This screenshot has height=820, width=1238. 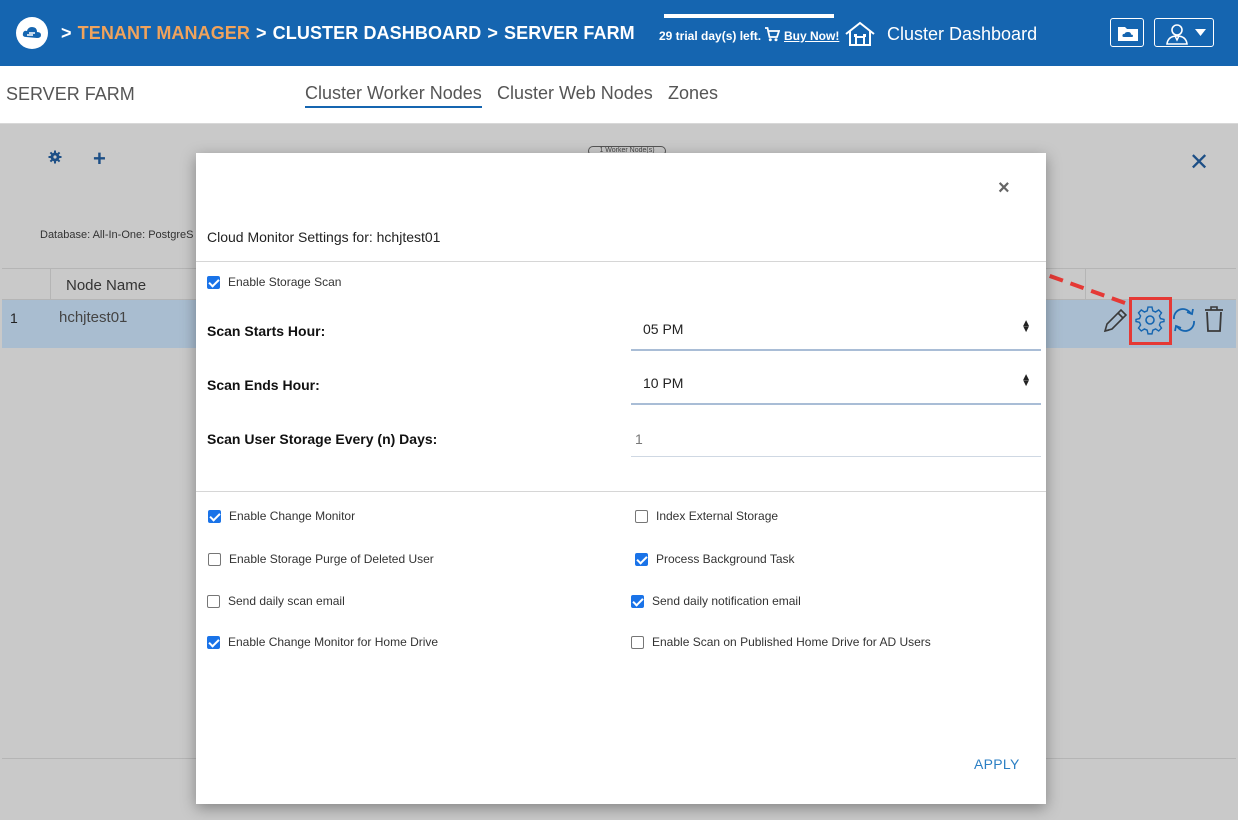 I want to click on send-daily-scan-email-checkbox: Send daily scan email, so click(x=276, y=601).